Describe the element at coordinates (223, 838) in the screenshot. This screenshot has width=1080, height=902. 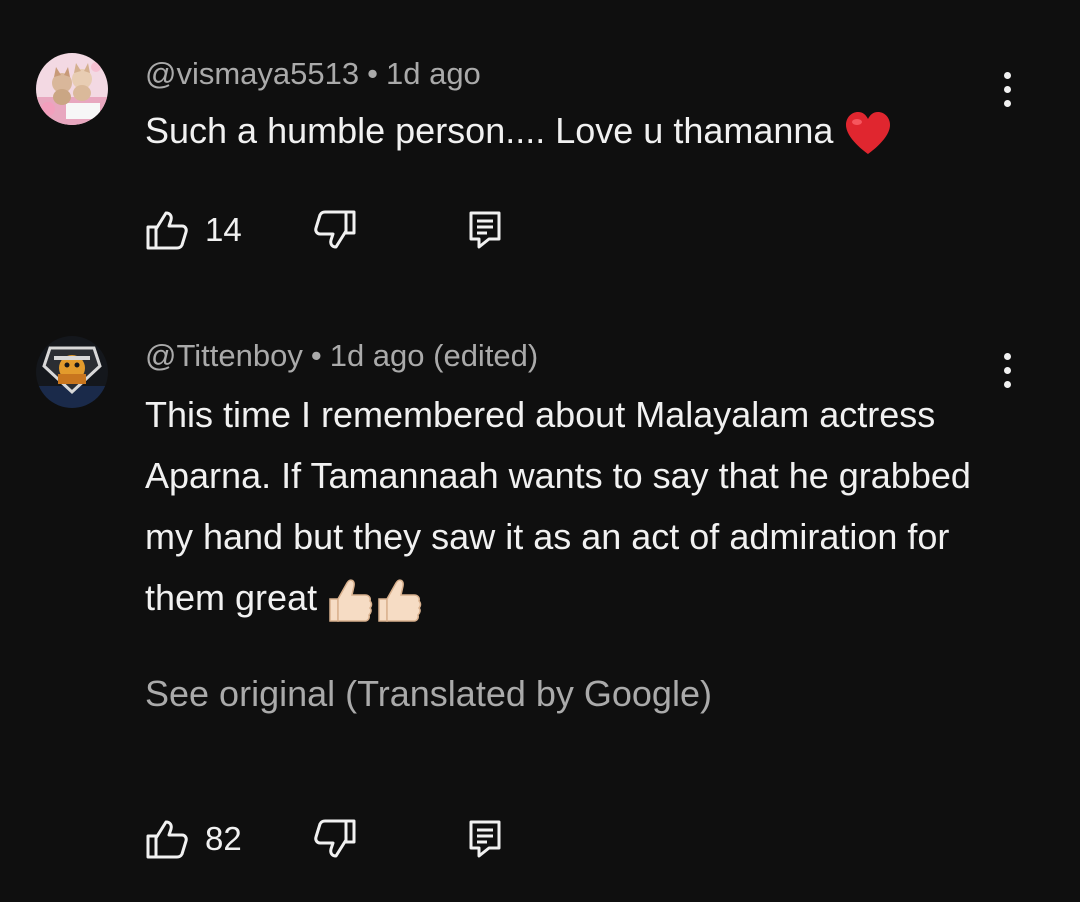
I see `like-count: 82` at that location.